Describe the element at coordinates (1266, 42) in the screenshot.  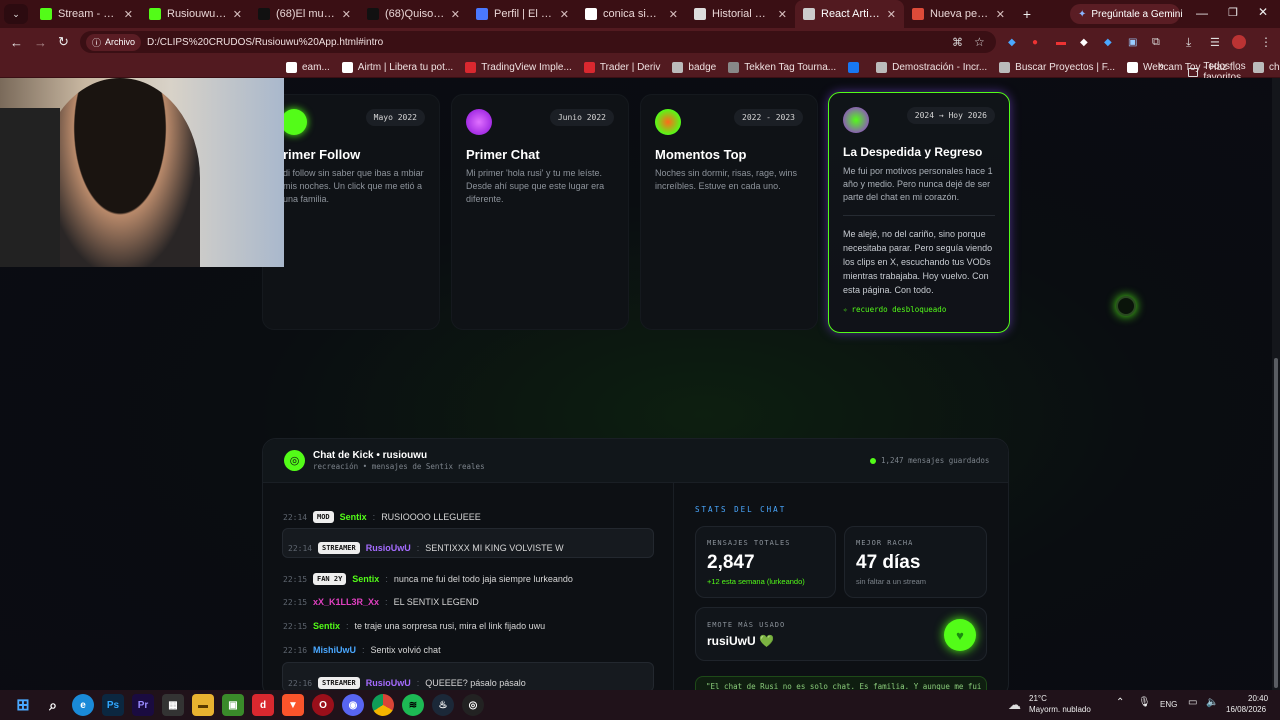
I see `menu-icon: ⋮` at that location.